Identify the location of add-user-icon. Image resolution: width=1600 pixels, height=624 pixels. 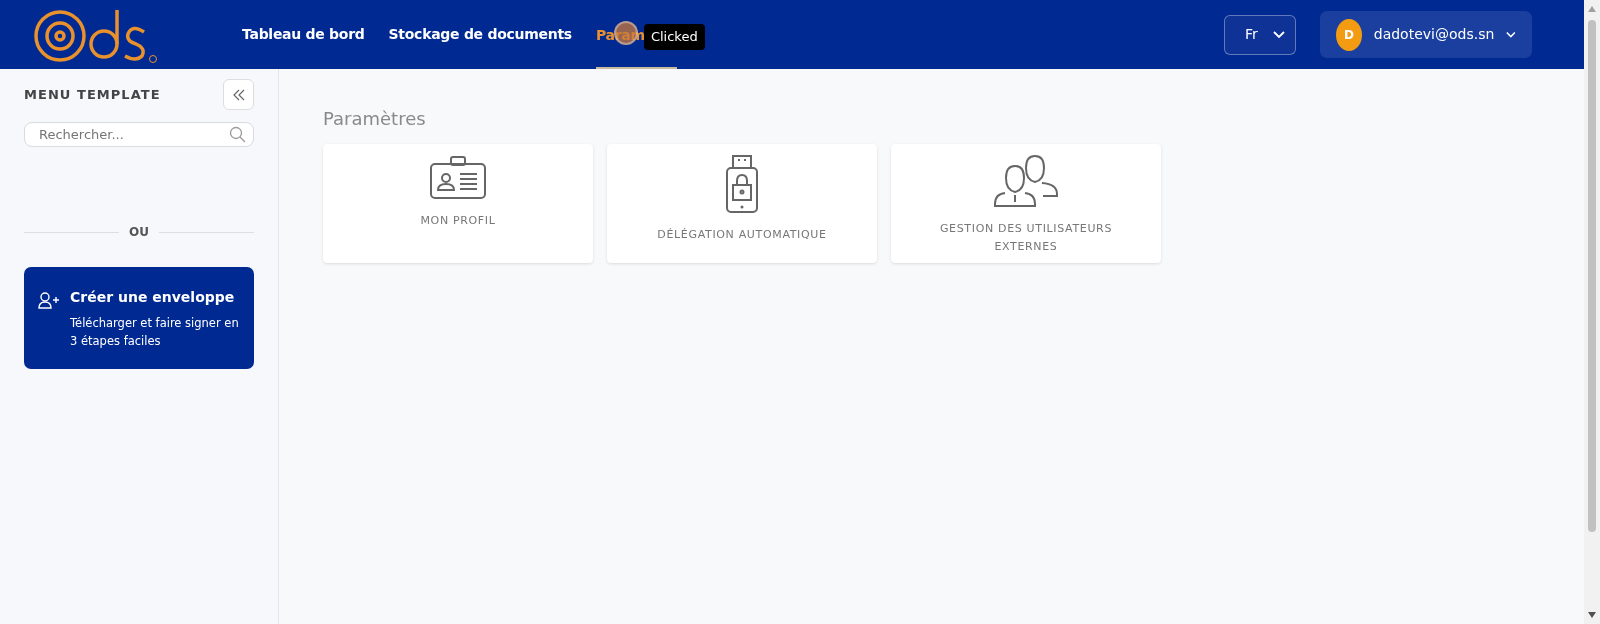
(49, 300).